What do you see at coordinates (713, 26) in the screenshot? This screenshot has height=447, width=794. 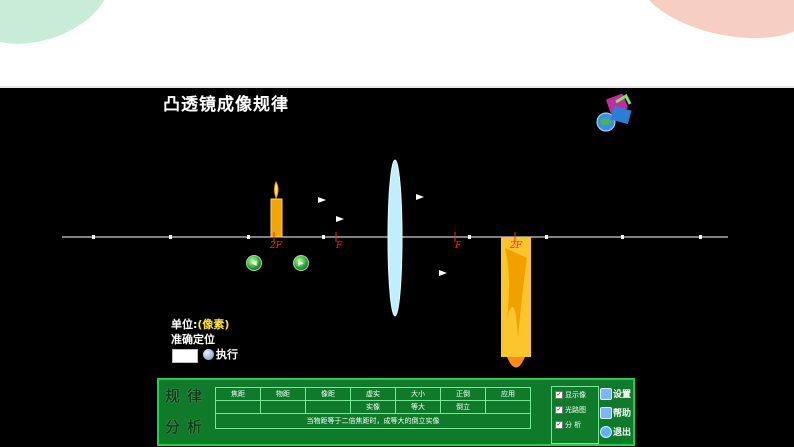 I see `banner-decoration-right` at bounding box center [713, 26].